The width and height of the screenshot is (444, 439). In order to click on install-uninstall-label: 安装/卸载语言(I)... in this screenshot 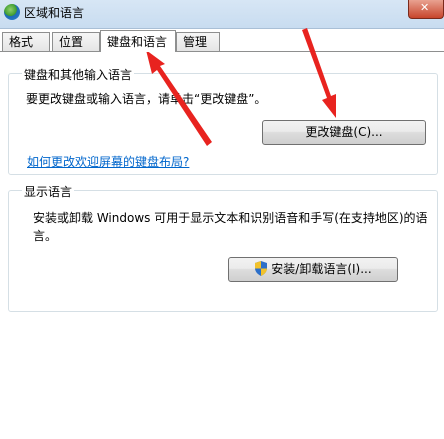, I will do `click(321, 269)`.